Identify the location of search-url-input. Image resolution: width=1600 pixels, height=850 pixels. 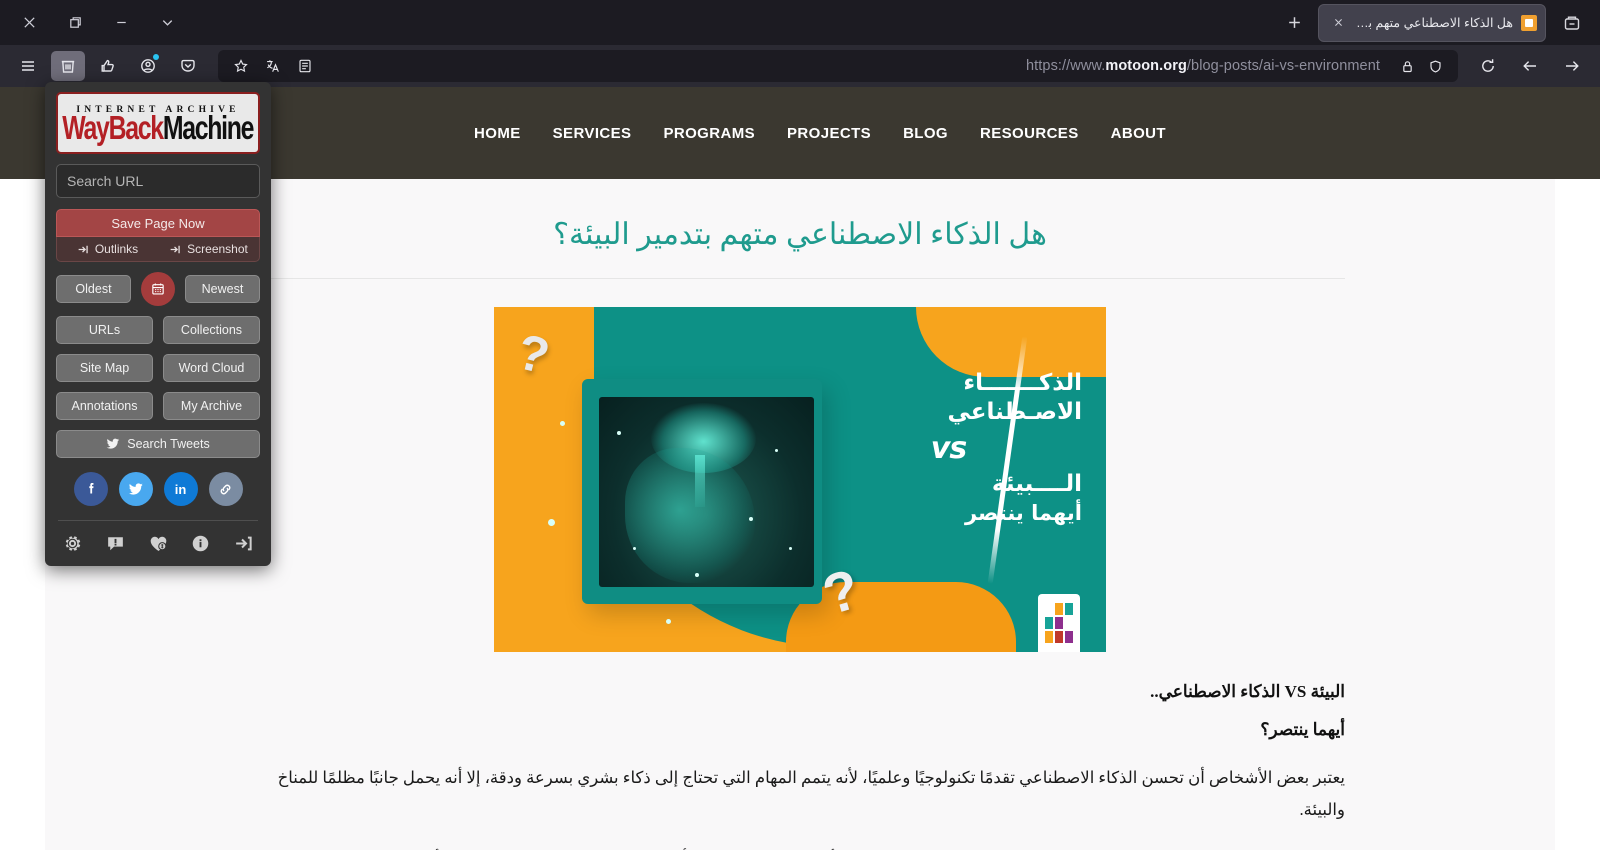
(158, 181).